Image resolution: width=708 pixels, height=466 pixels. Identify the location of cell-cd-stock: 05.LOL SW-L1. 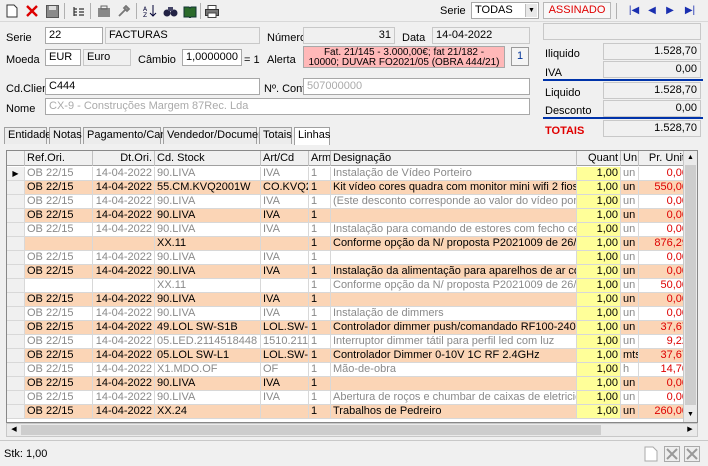
(208, 356).